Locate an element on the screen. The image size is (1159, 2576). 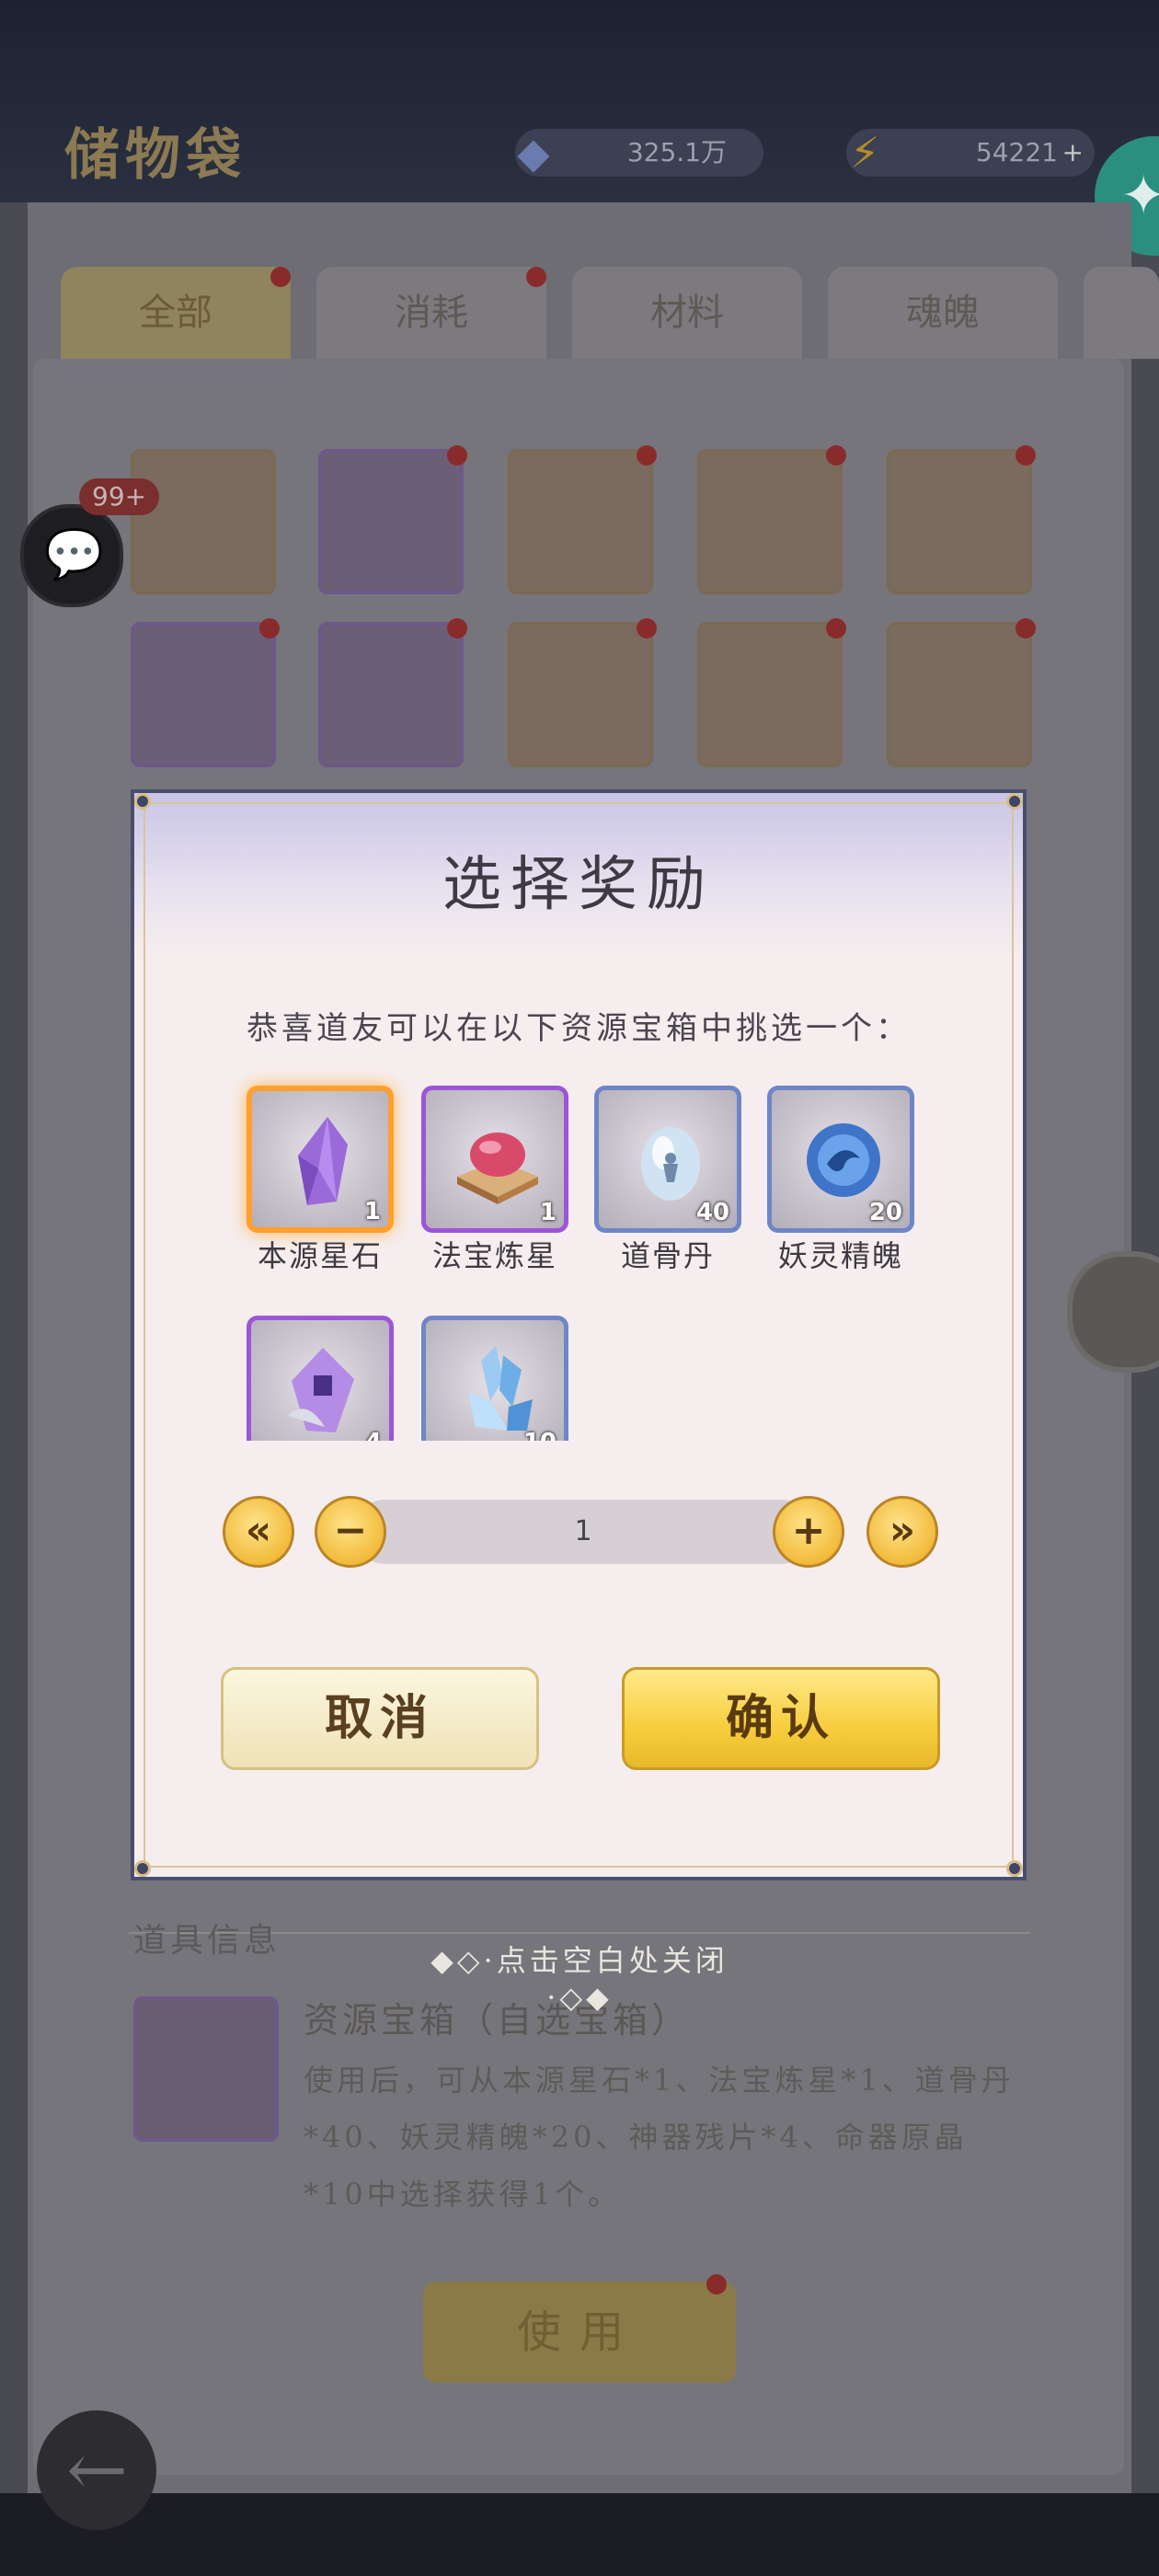
cancel-button: 取消 is located at coordinates (380, 1718).